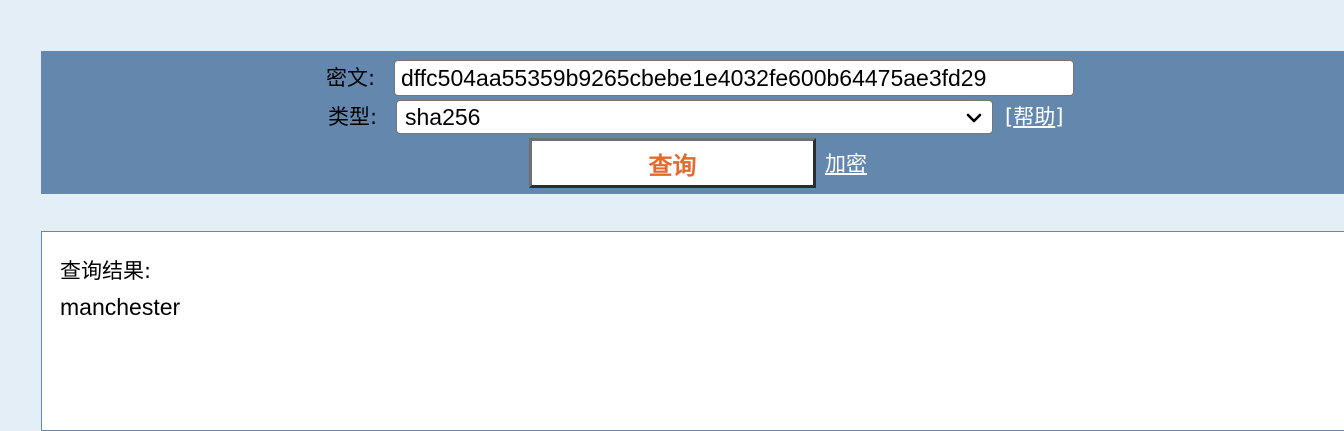  I want to click on encrypt-link: 加密, so click(846, 164).